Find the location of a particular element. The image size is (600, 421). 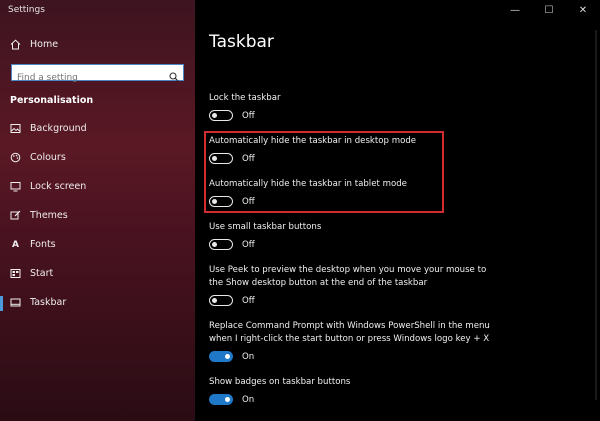

setting-lock-taskbar: Lock the taskbar Off is located at coordinates (344, 106).